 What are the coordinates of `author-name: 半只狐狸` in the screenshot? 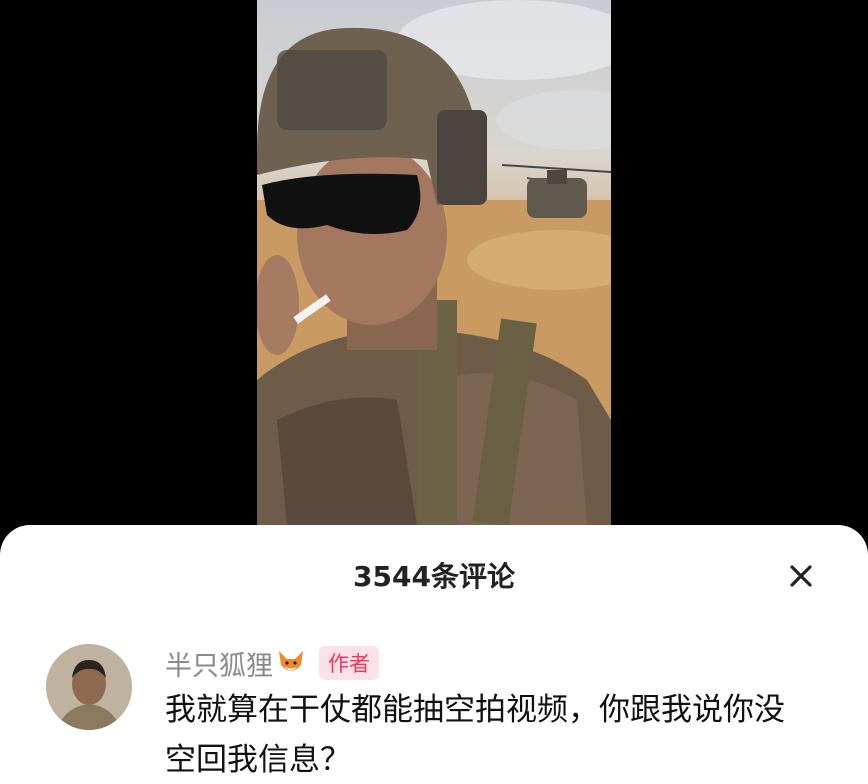 It's located at (219, 663).